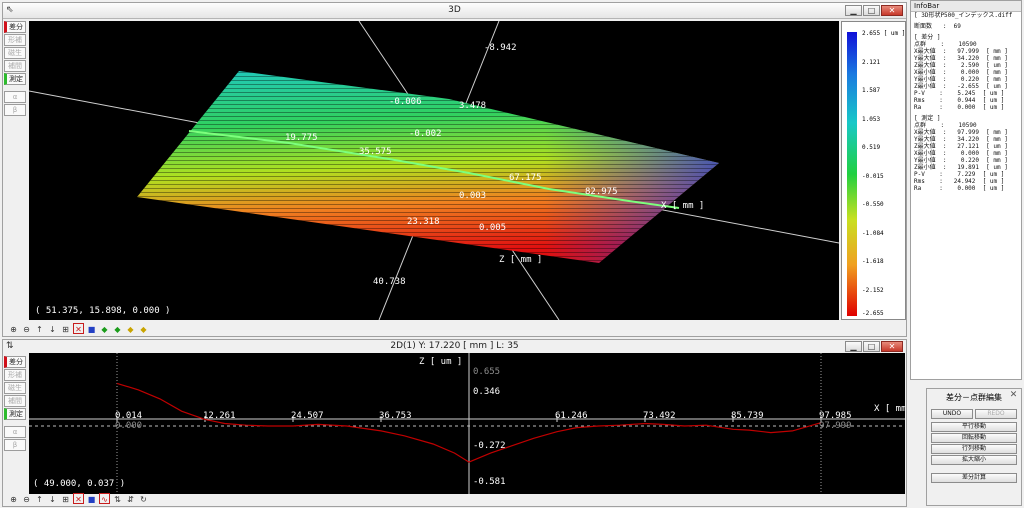  Describe the element at coordinates (835, 426) in the screenshot. I see `zero-label-right: 97.999` at that location.